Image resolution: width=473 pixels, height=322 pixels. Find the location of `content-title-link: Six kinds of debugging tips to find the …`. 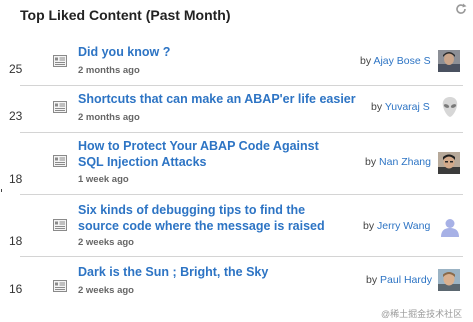

content-title-link: Six kinds of debugging tips to find the … is located at coordinates (213, 218).